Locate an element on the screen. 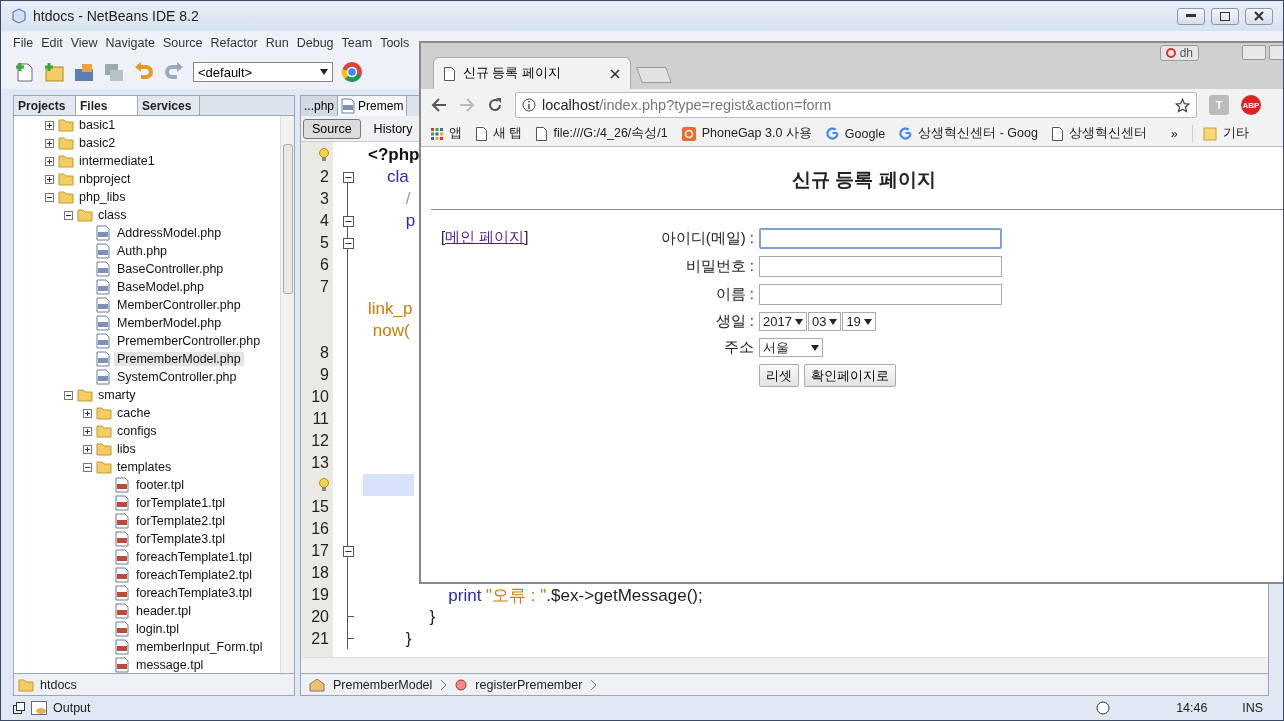 The width and height of the screenshot is (1284, 721). menu-item: Navigate is located at coordinates (130, 43).